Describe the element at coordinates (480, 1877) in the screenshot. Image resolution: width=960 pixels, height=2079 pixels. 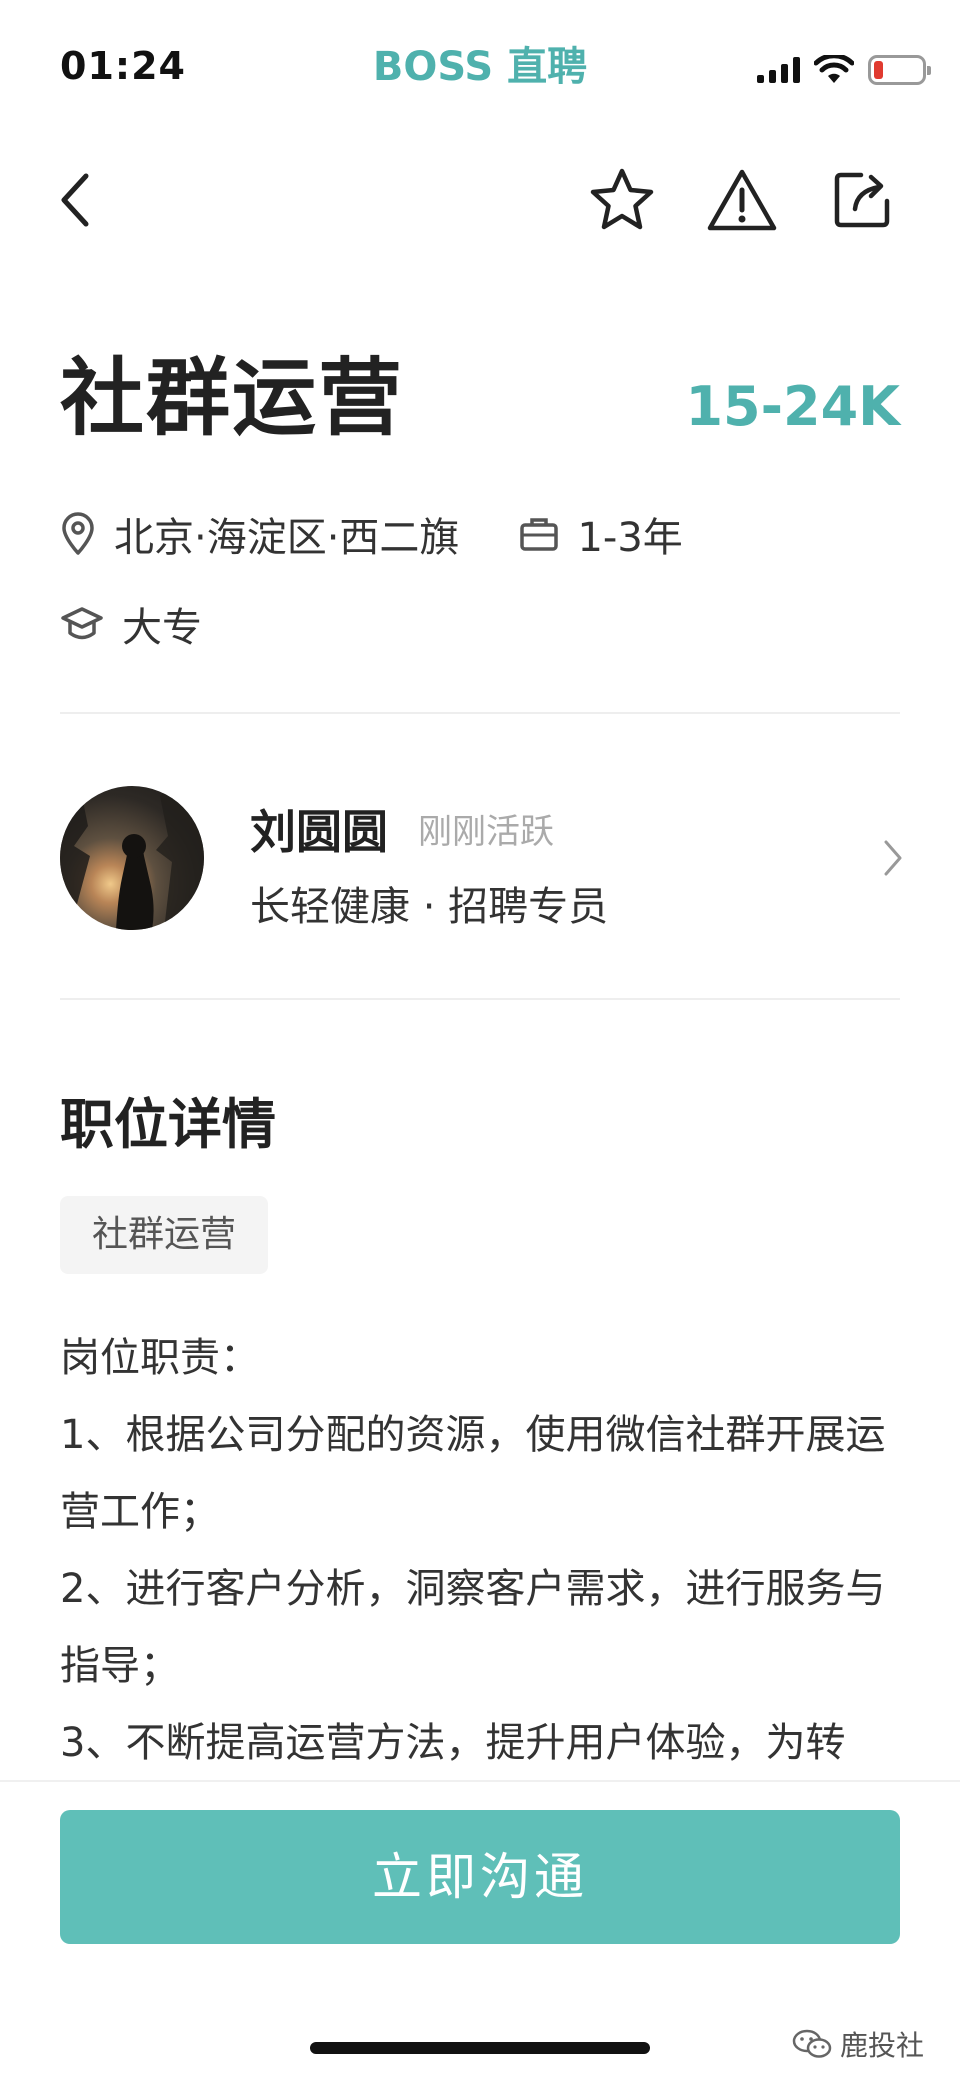
I see `chat-now-button: 立即沟通` at that location.